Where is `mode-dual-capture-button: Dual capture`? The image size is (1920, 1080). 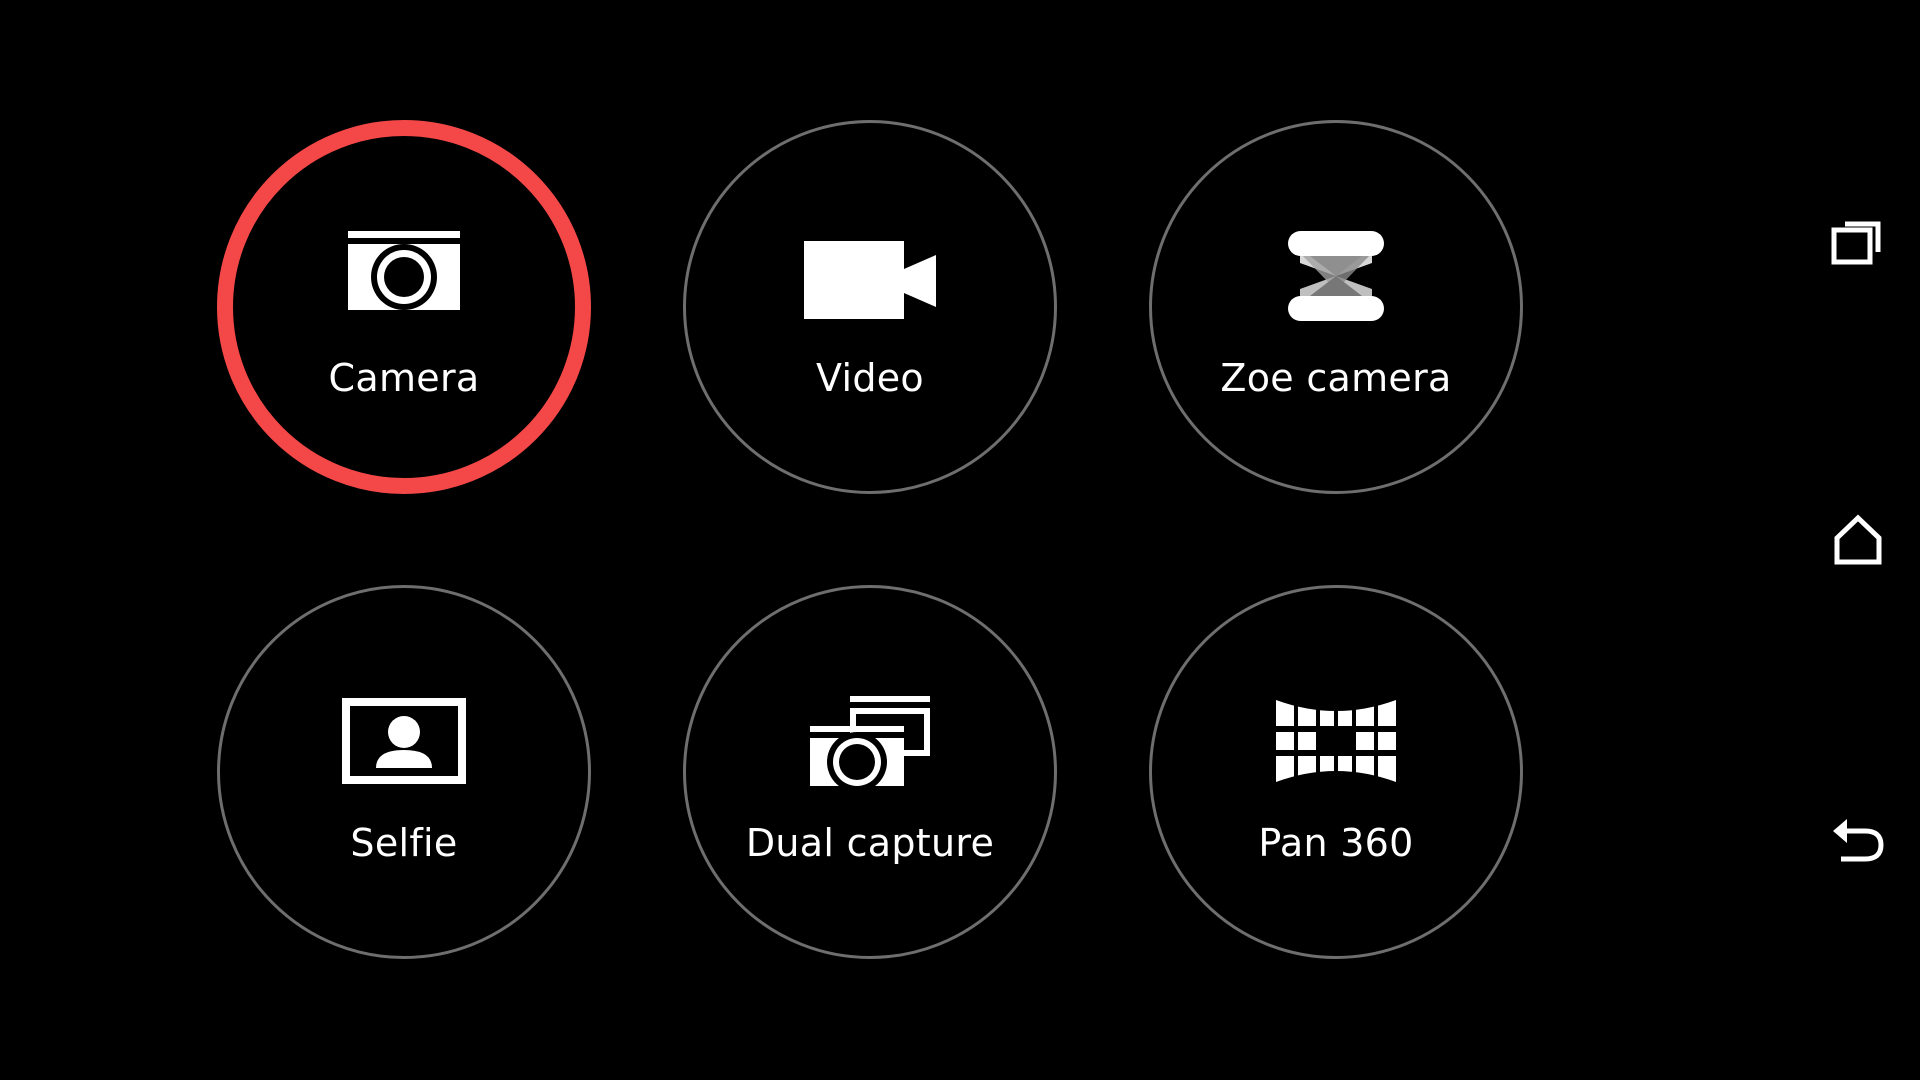 mode-dual-capture-button: Dual capture is located at coordinates (870, 772).